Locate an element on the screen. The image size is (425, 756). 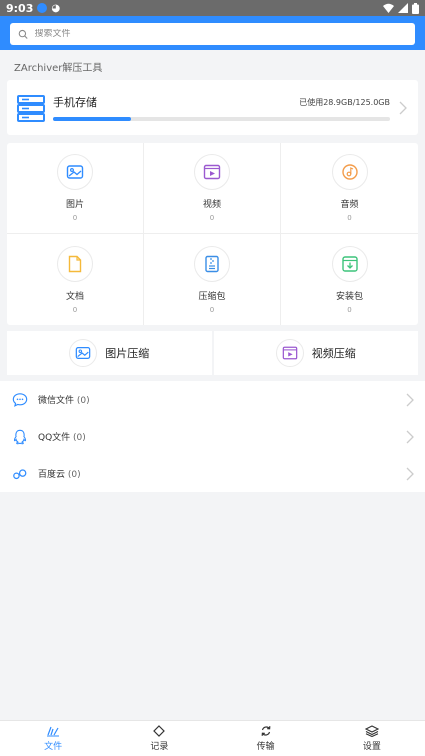
source-list: 微信文件 (0) QQ文件 (0) 百度云 (0) is located at coordinates (212, 436).